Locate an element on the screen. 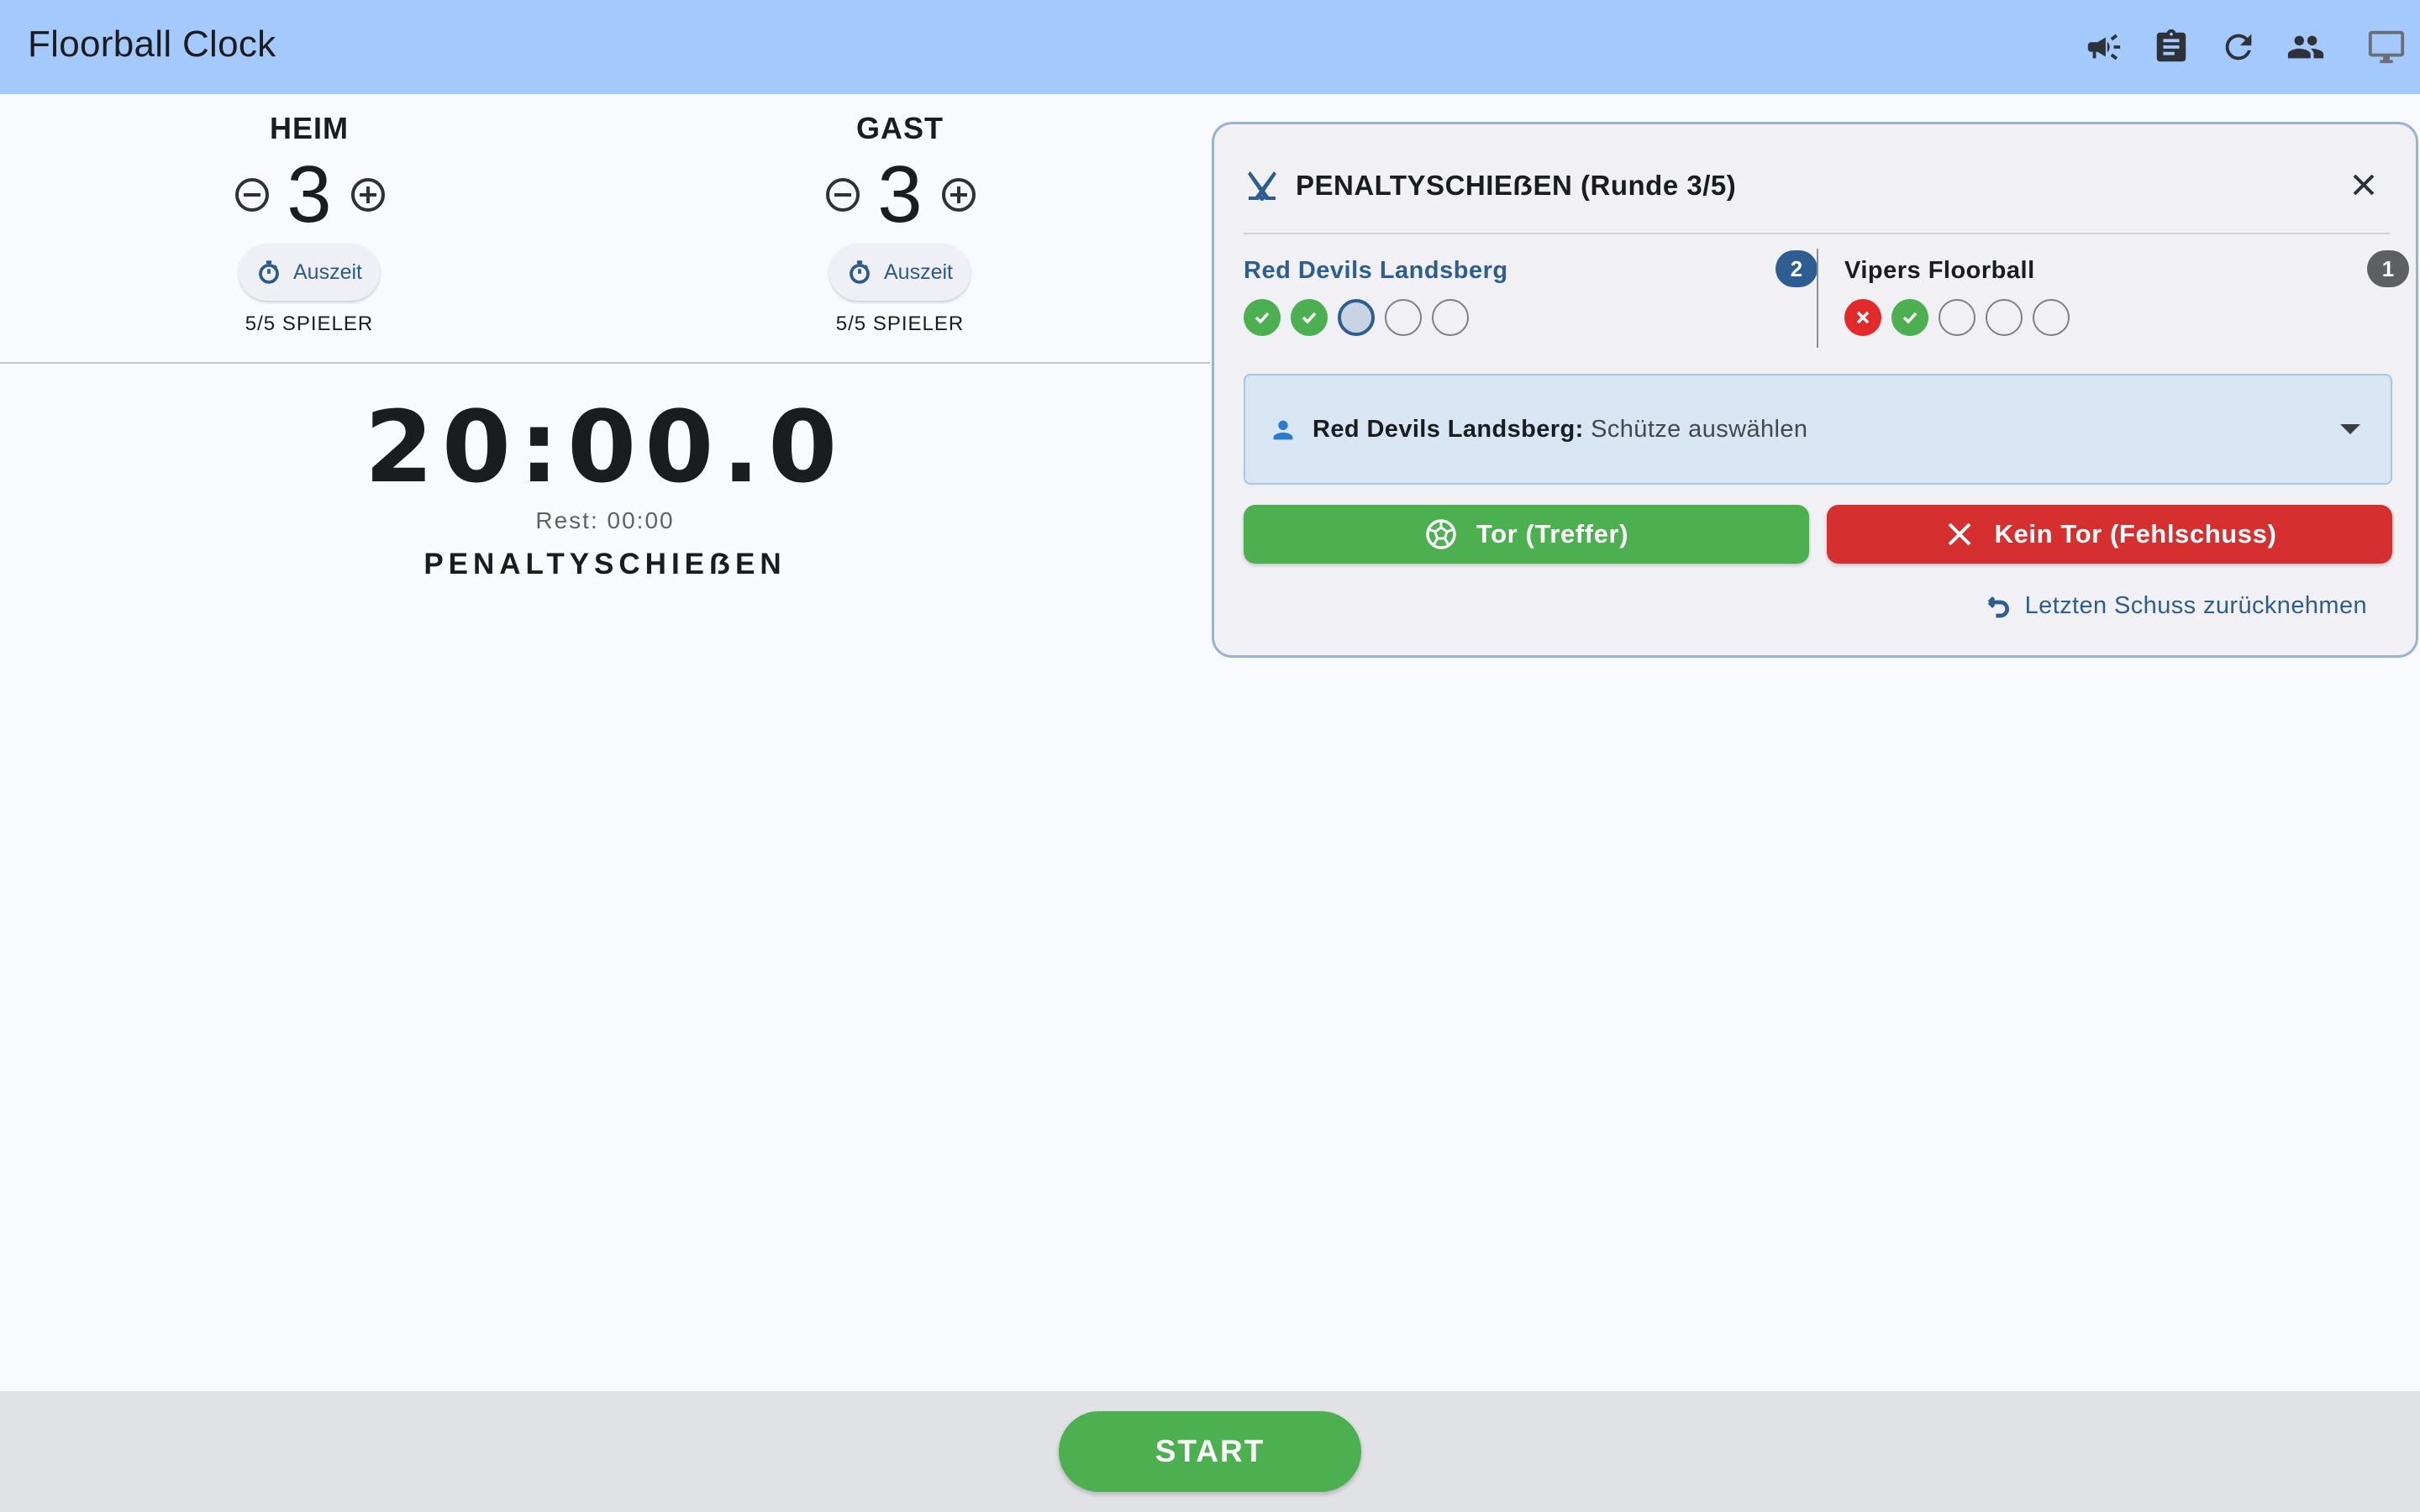 The width and height of the screenshot is (2420, 1512). goal-button: Tor (Treffer) is located at coordinates (1527, 534).